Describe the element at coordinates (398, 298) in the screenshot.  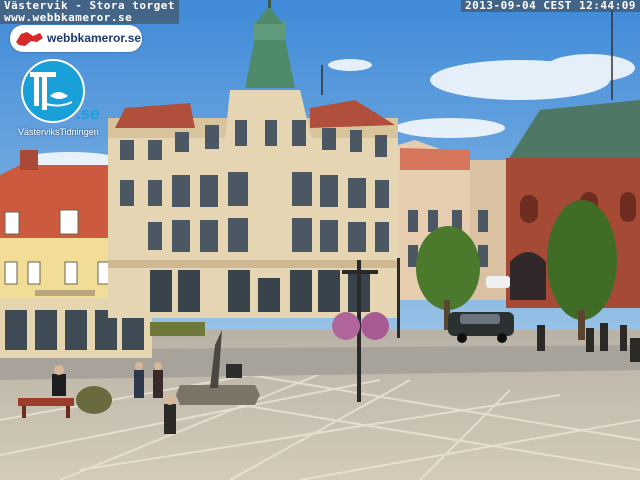
I see `sign-post` at that location.